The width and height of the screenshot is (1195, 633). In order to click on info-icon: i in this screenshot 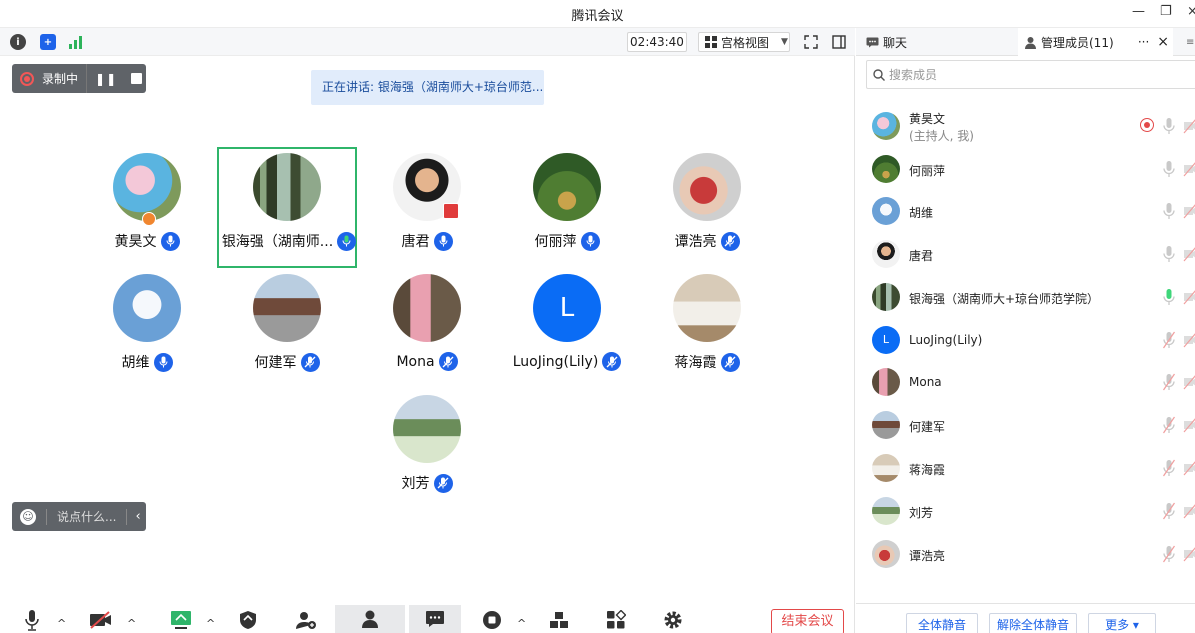, I will do `click(18, 42)`.